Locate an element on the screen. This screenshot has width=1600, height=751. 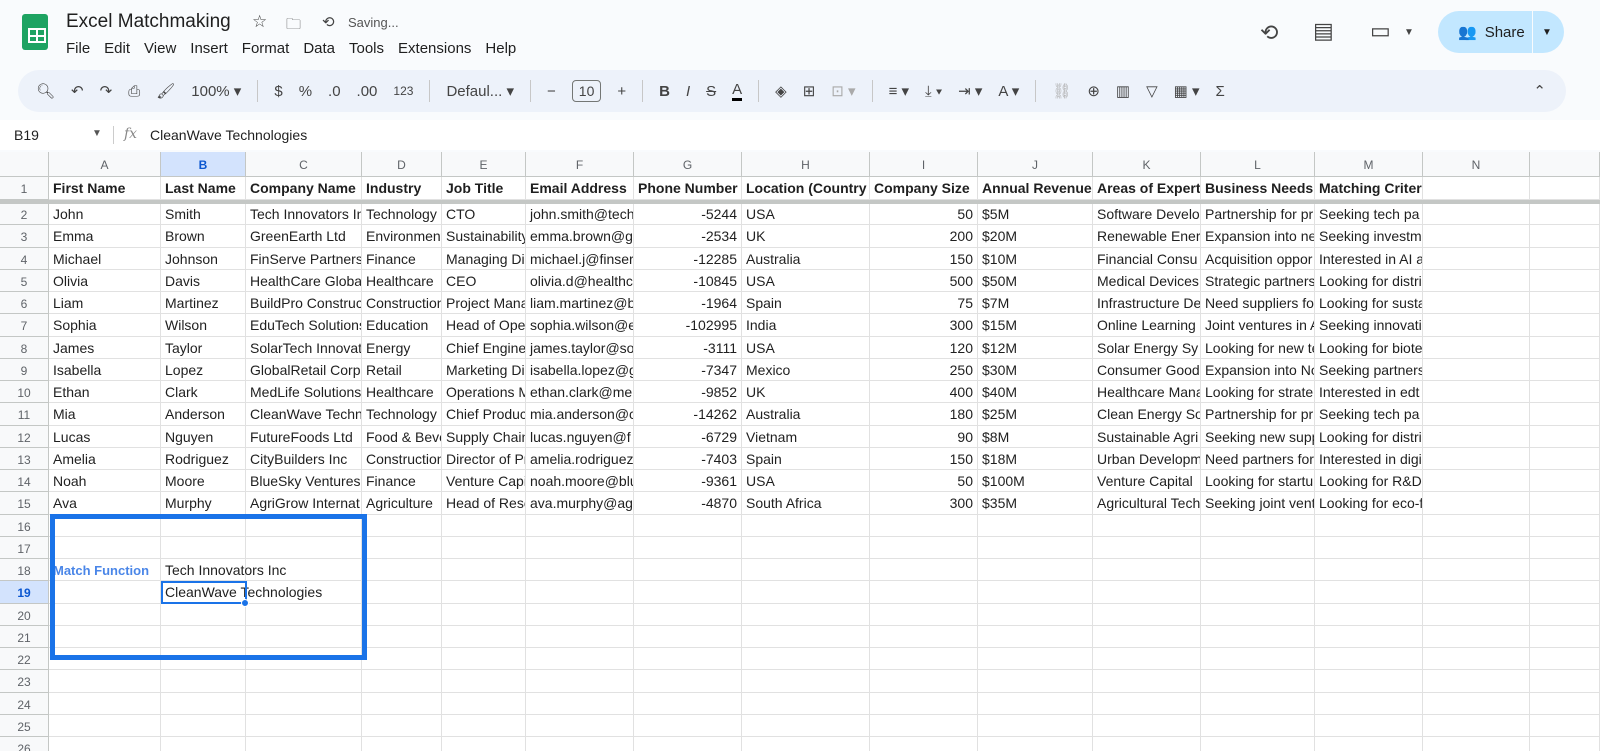
column-header-h: H is located at coordinates (806, 164).